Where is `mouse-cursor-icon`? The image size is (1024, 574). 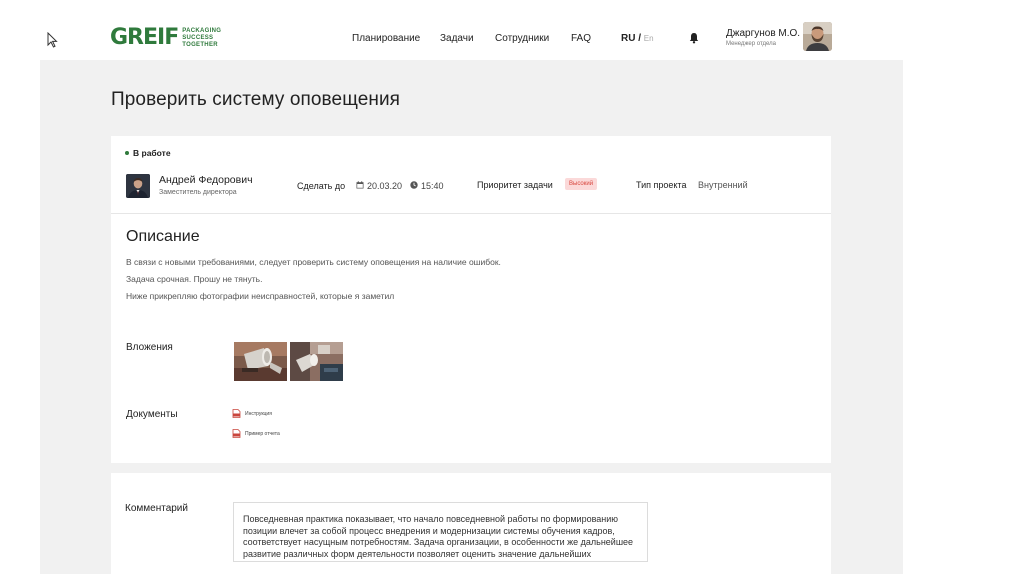
mouse-cursor-icon is located at coordinates (52, 40).